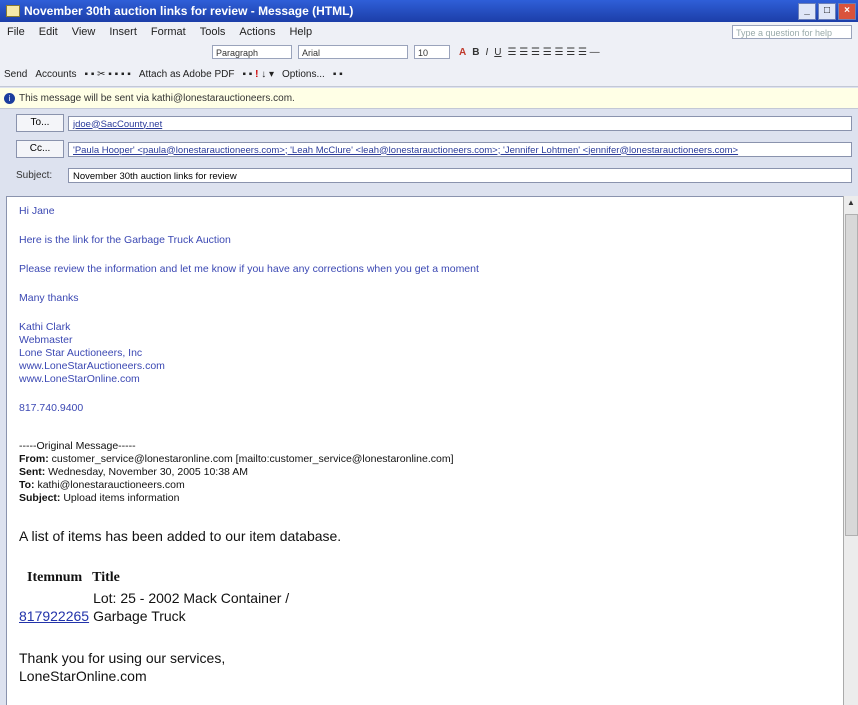 This screenshot has height=705, width=858. What do you see at coordinates (55, 74) in the screenshot?
I see `accounts-button: Accounts` at bounding box center [55, 74].